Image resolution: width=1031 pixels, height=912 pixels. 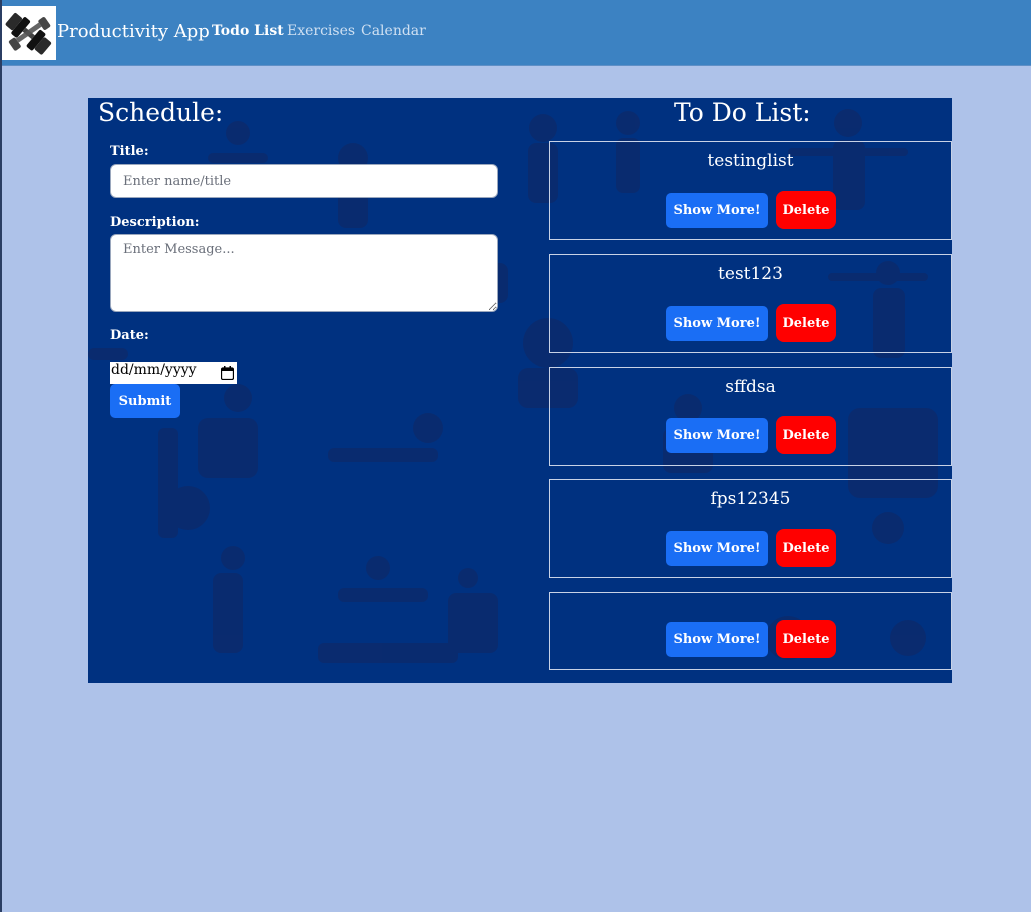 What do you see at coordinates (145, 401) in the screenshot?
I see `submit-button: Submit` at bounding box center [145, 401].